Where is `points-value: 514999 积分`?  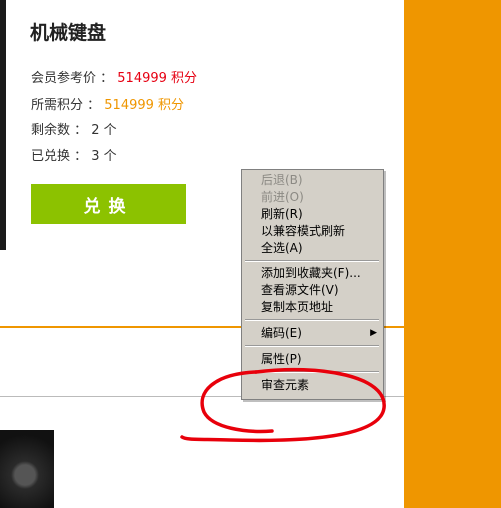 points-value: 514999 积分 is located at coordinates (144, 105).